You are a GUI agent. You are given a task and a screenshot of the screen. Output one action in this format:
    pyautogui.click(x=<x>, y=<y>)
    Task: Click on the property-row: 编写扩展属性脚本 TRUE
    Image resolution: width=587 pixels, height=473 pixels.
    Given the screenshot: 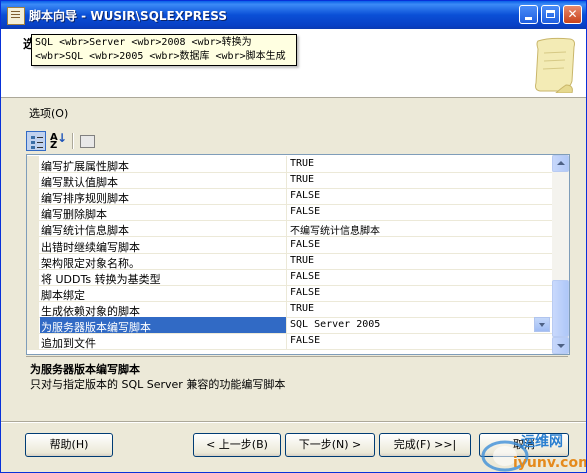 What is the action you would take?
    pyautogui.click(x=289, y=164)
    